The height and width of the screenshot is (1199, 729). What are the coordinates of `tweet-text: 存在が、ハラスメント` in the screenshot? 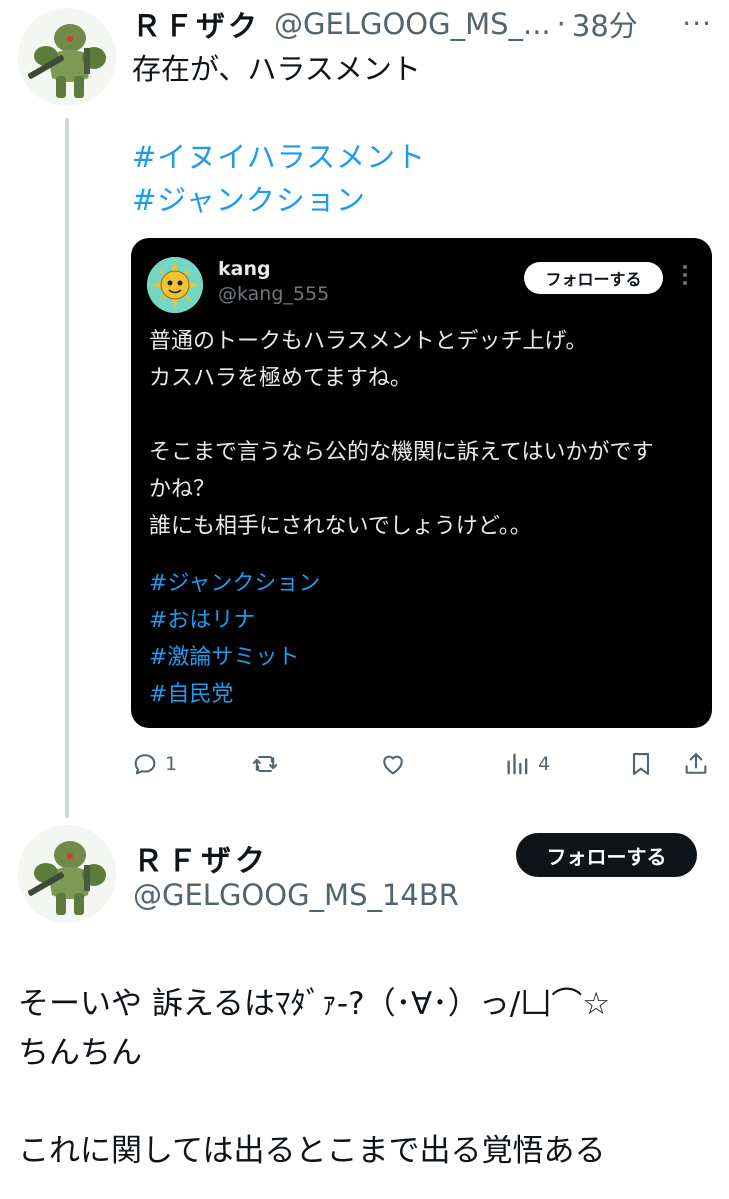 It's located at (276, 69).